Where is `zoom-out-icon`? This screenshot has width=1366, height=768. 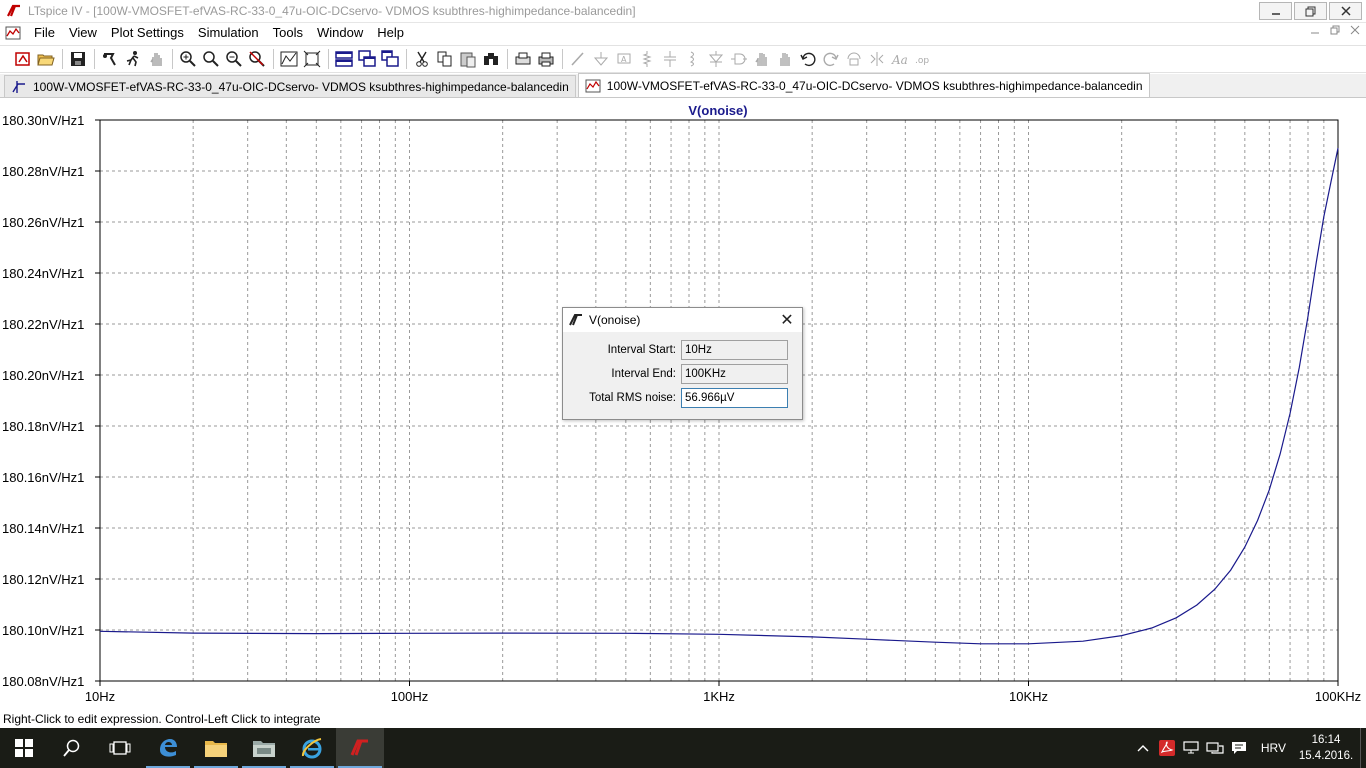
zoom-out-icon is located at coordinates (234, 59).